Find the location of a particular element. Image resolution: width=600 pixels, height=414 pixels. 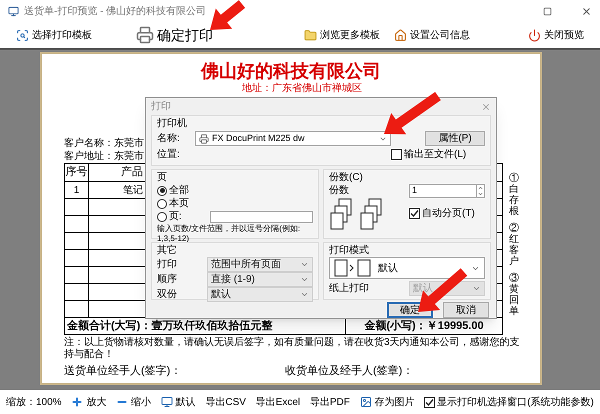

dropdown: 范围中所有页面 is located at coordinates (260, 264).